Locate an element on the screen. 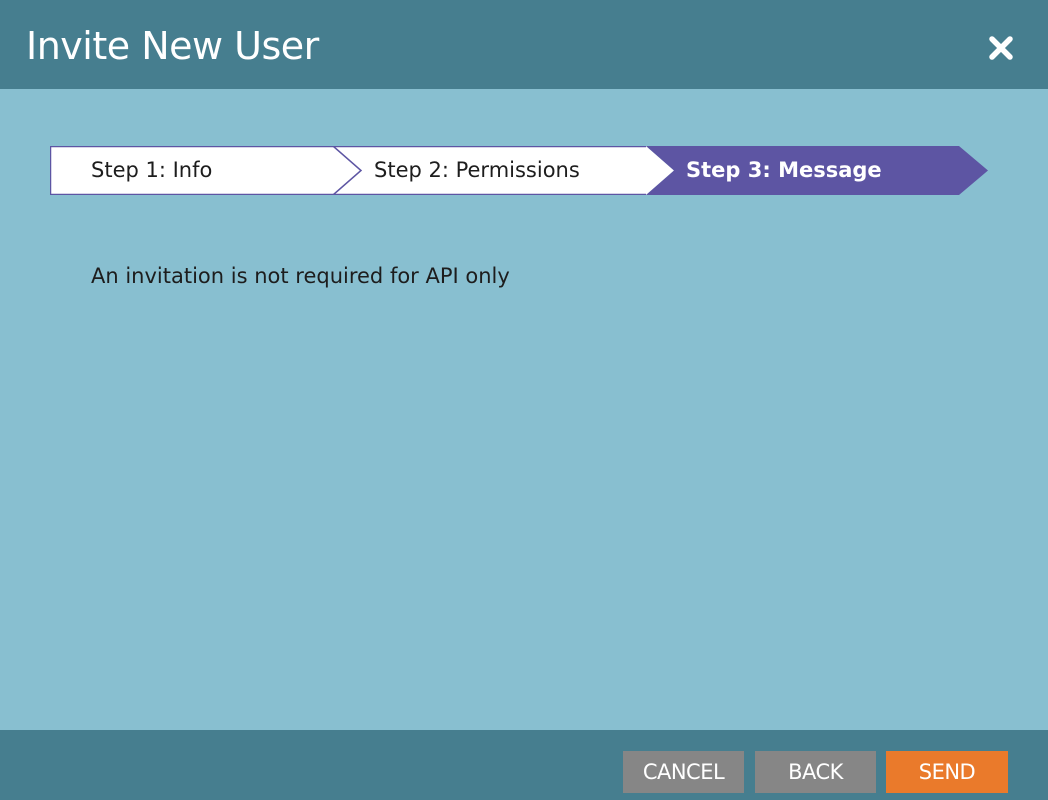  dialog-title: Invite New User is located at coordinates (172, 46).